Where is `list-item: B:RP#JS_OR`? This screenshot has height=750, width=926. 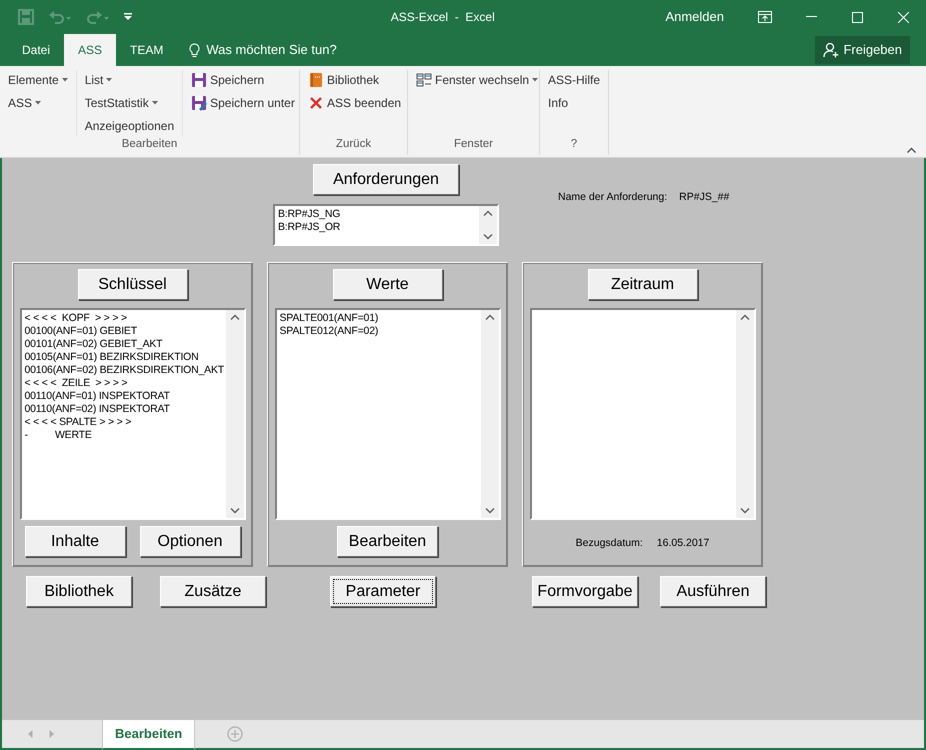
list-item: B:RP#JS_OR is located at coordinates (309, 227).